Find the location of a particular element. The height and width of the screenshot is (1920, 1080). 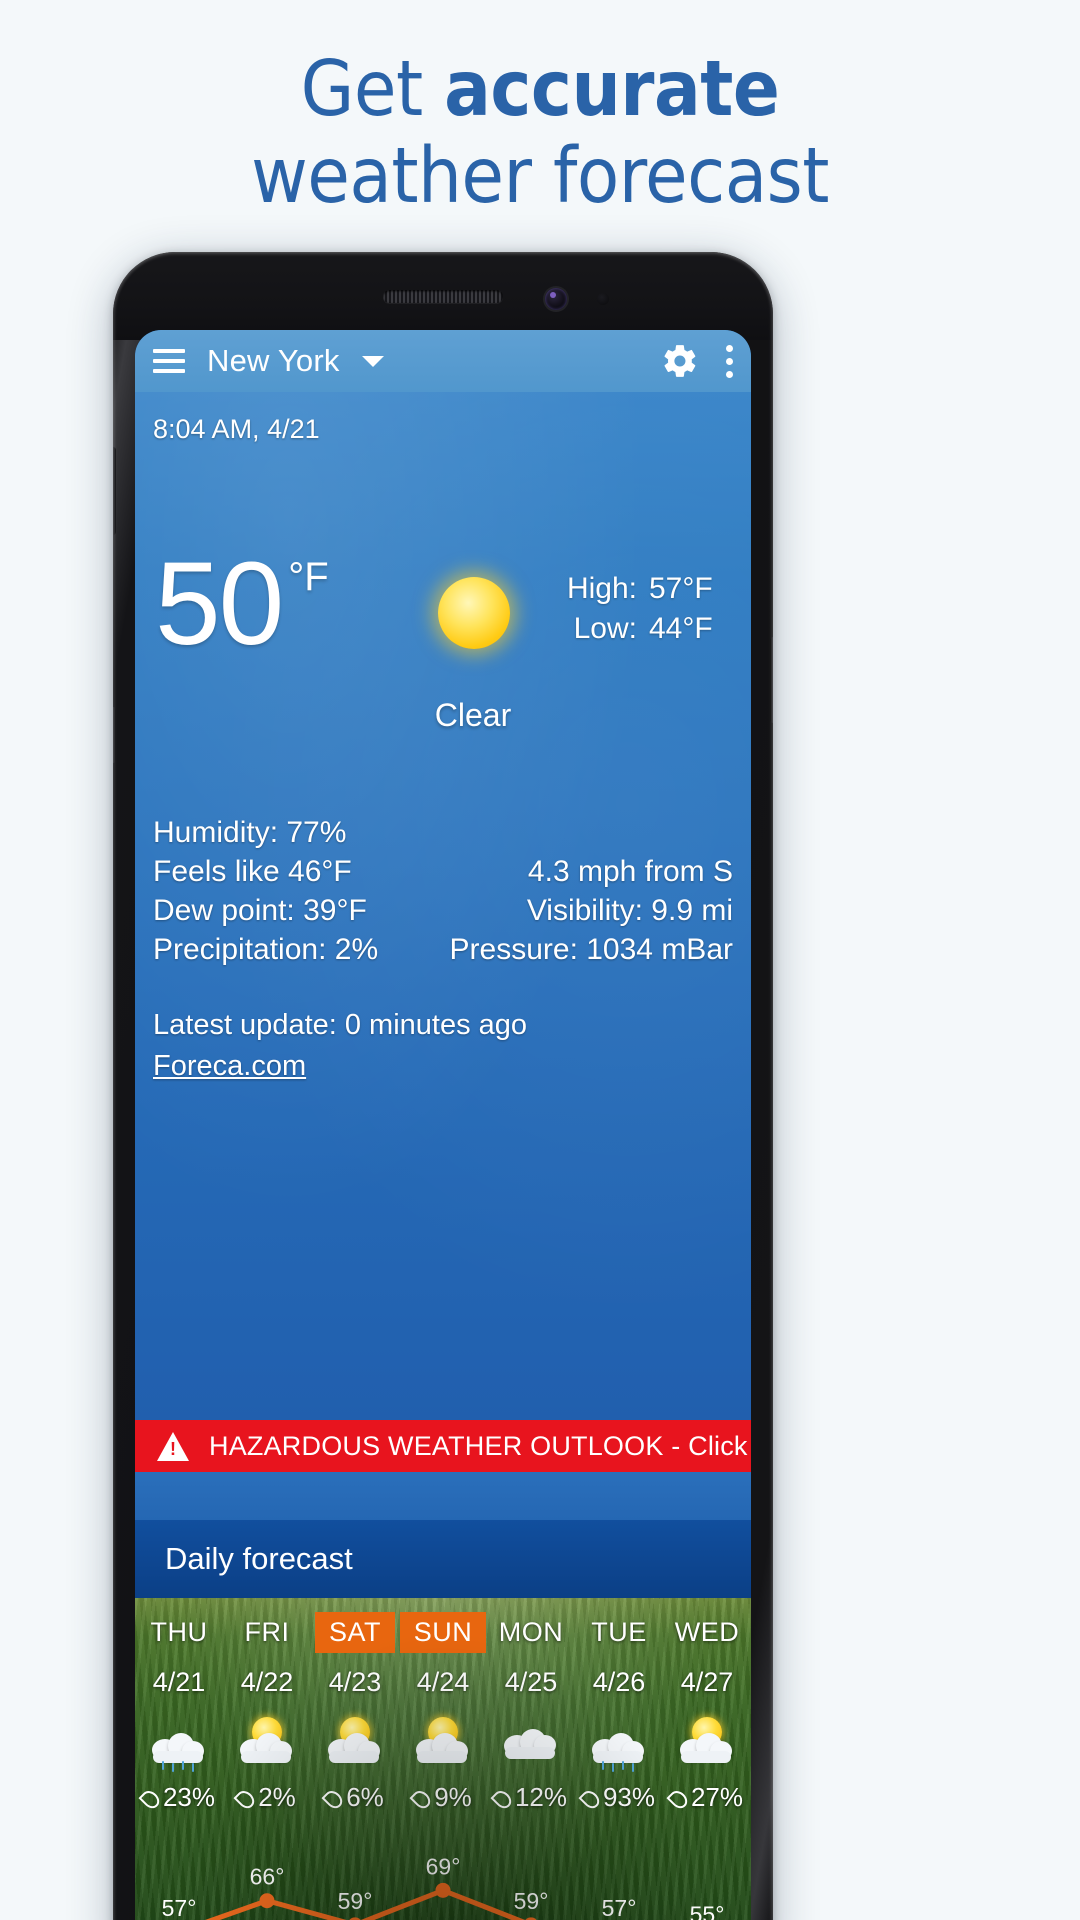

forecast-day-date: 4/21 is located at coordinates (179, 1682).